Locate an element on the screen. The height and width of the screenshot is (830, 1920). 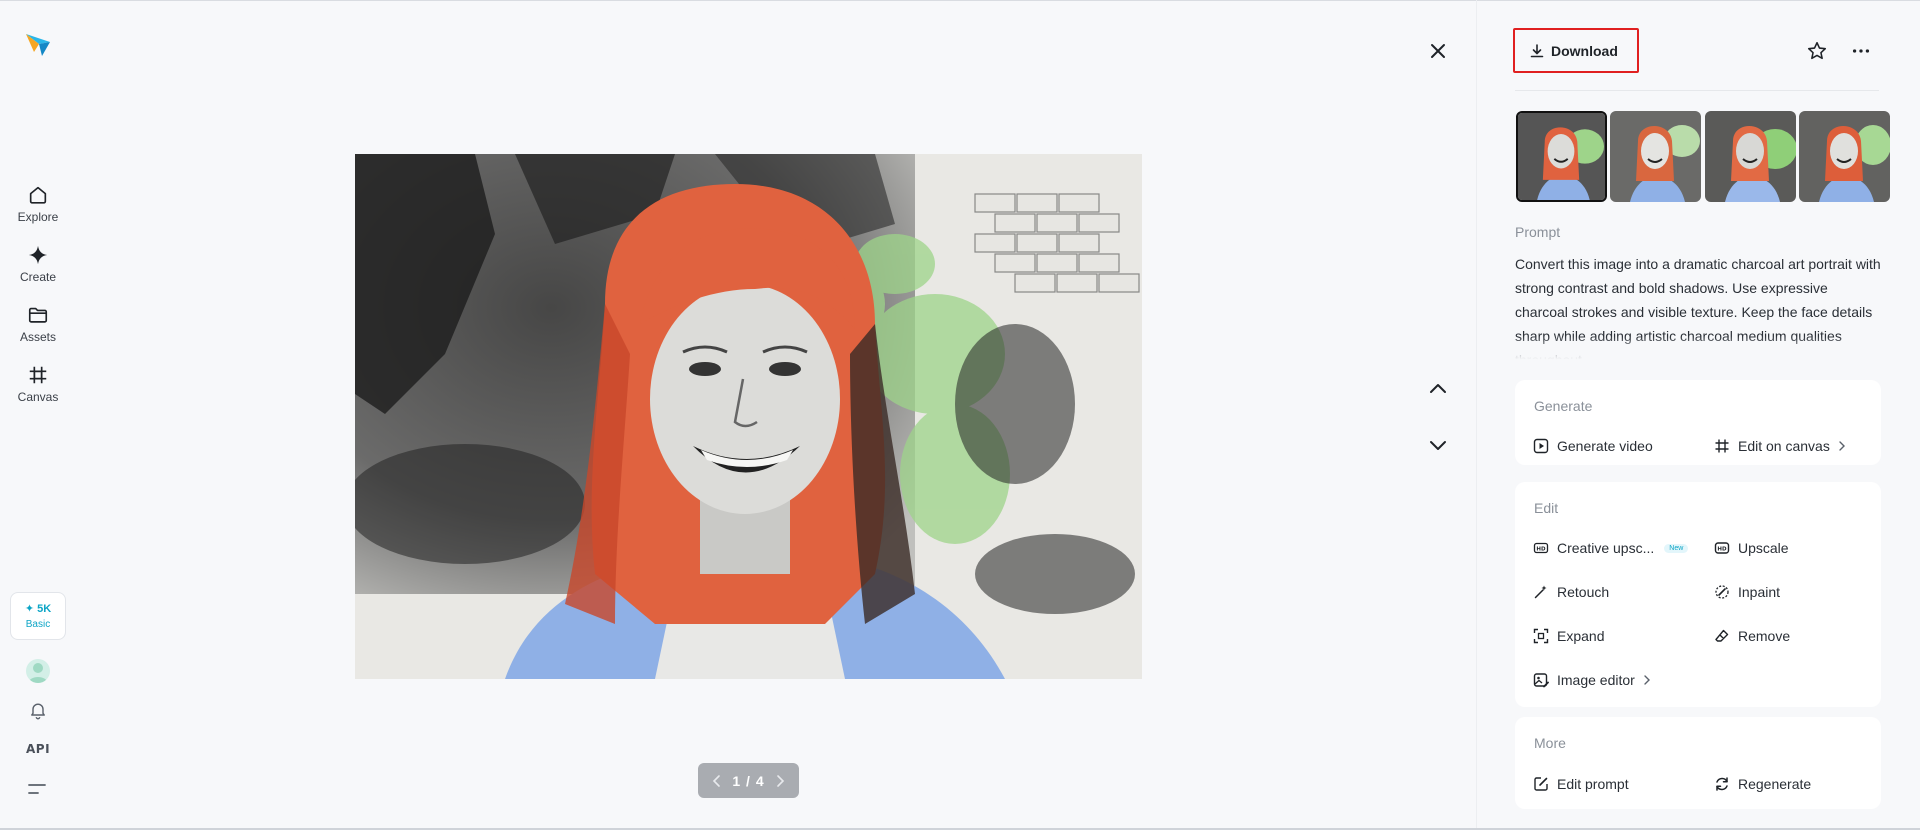
expand-button: Expand is located at coordinates (1568, 636).